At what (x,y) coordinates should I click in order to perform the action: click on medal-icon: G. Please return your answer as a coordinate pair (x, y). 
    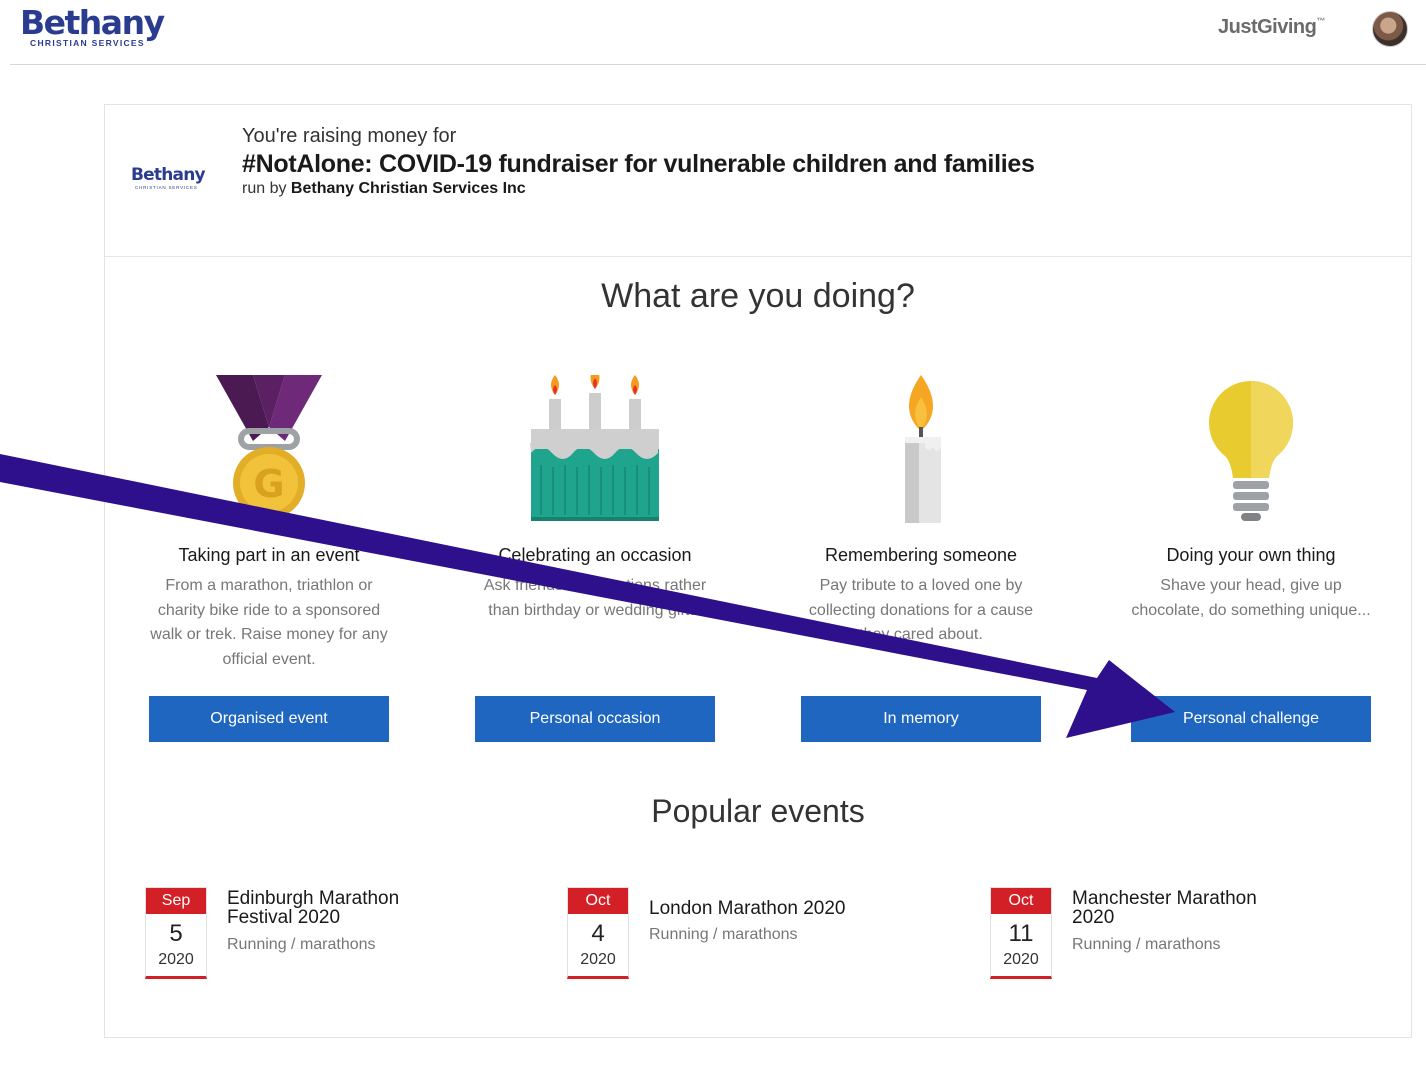
    Looking at the image, I should click on (269, 450).